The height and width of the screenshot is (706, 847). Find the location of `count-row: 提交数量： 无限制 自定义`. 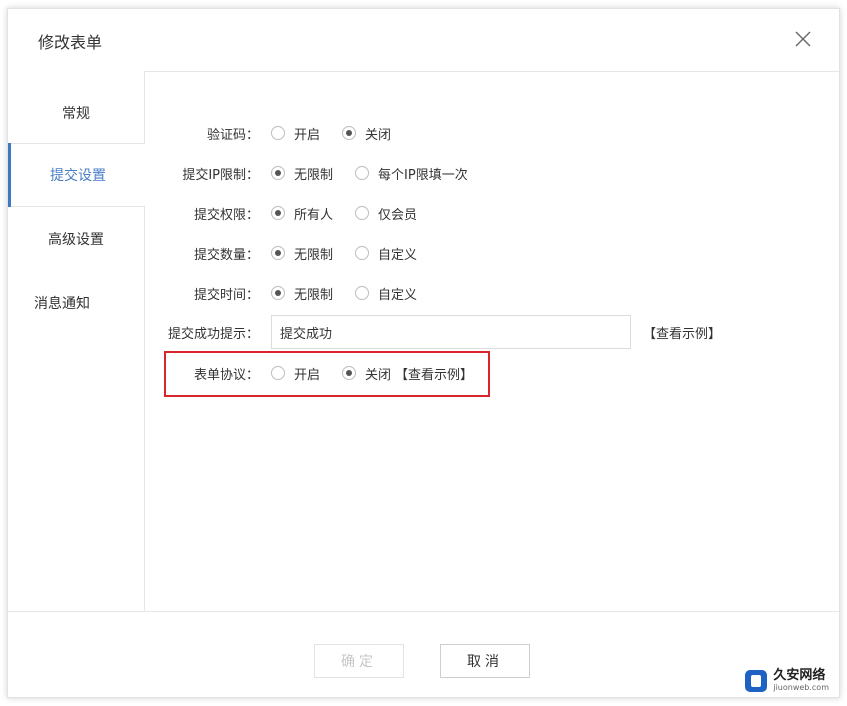

count-row: 提交数量： 无限制 自定义 is located at coordinates (292, 253).